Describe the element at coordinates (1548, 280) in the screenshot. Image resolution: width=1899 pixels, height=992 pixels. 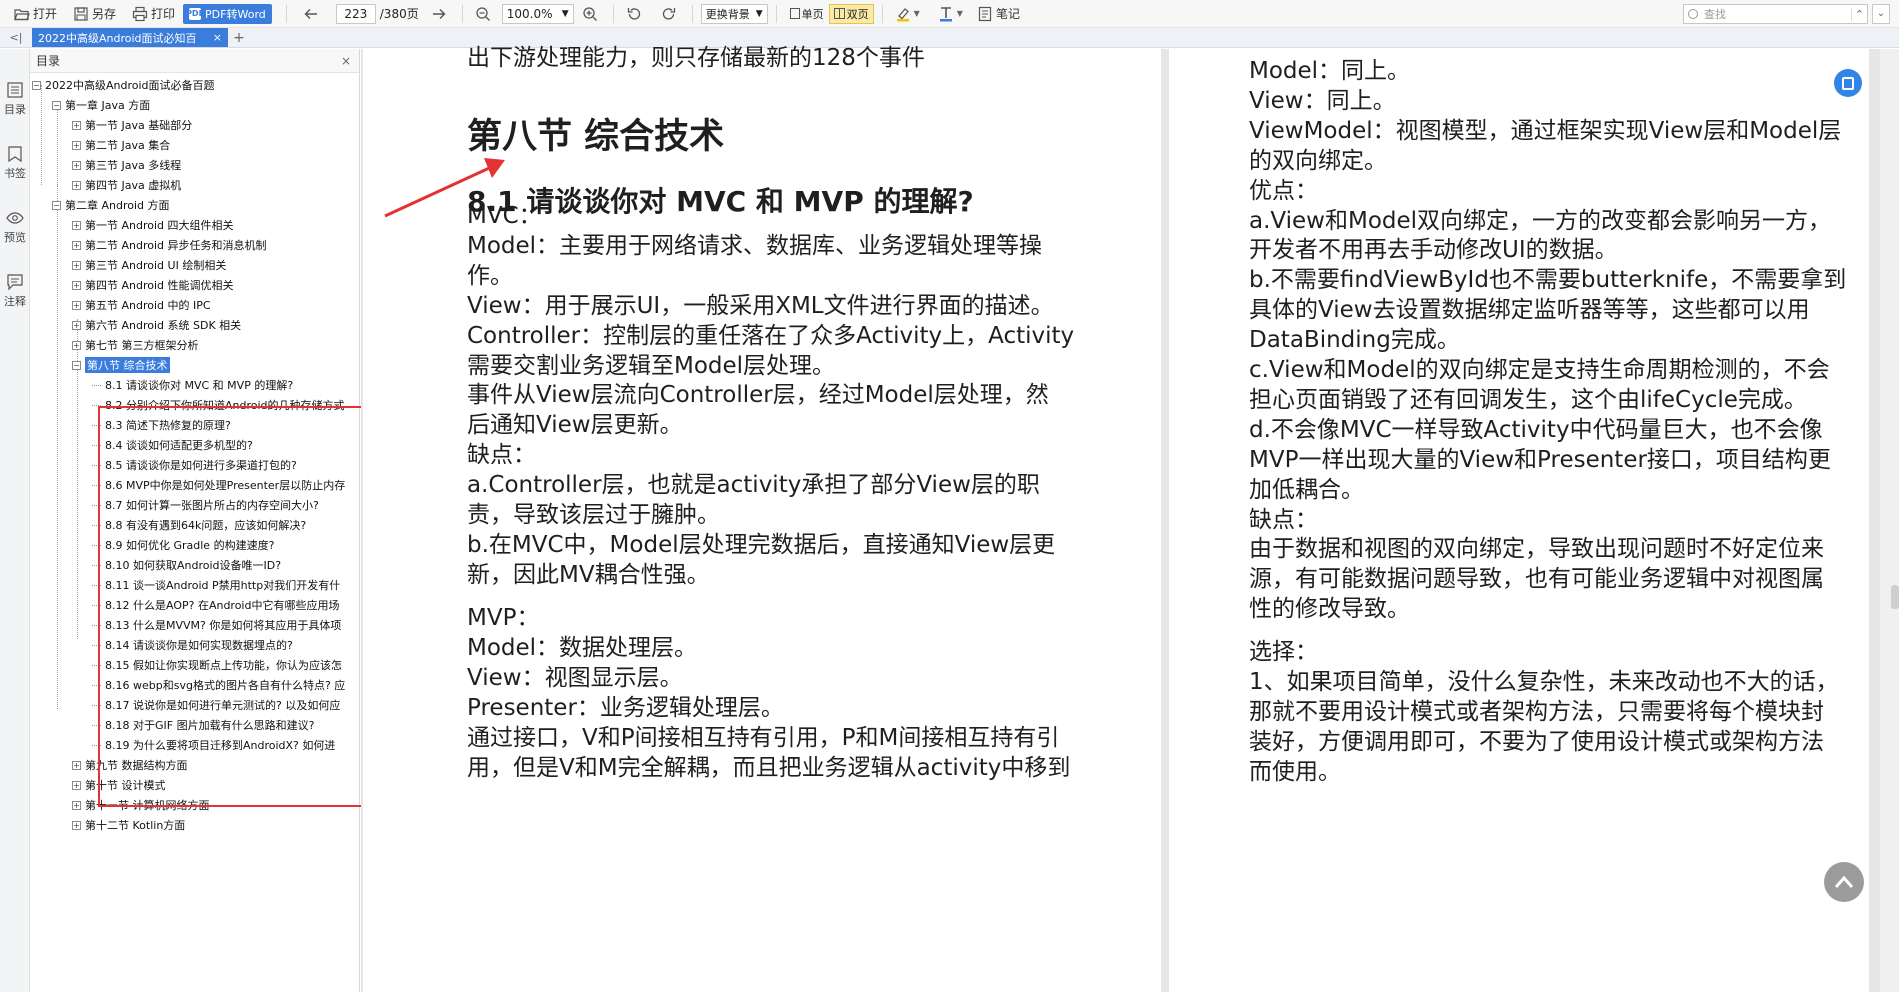
I see `page-text-line: b.不需要findViewById也不需要butterknife，不需要拿到` at that location.